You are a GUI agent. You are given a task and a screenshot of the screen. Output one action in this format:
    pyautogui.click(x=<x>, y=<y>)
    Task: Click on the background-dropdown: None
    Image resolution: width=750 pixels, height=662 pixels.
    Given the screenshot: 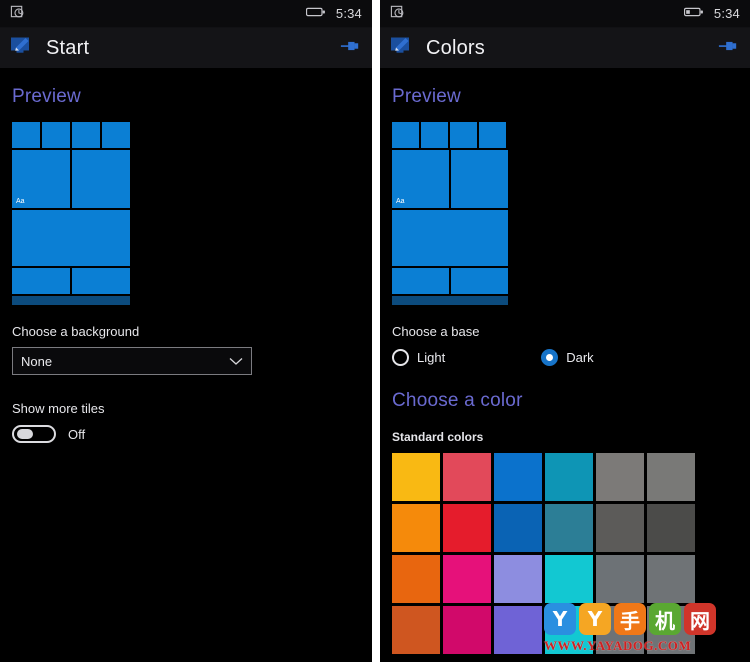 What is the action you would take?
    pyautogui.click(x=132, y=361)
    